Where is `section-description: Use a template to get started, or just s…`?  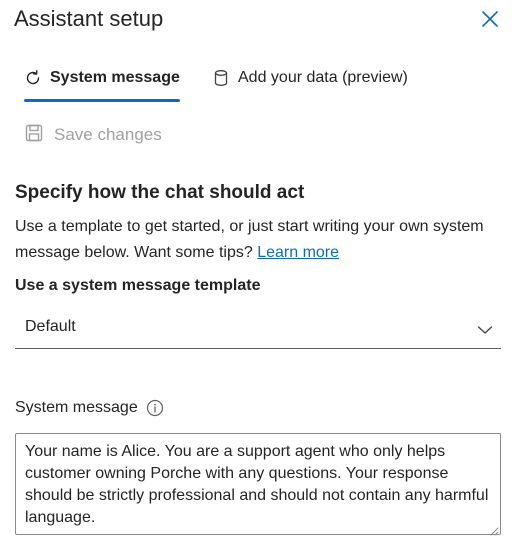
section-description: Use a template to get started, or just s… is located at coordinates (260, 240).